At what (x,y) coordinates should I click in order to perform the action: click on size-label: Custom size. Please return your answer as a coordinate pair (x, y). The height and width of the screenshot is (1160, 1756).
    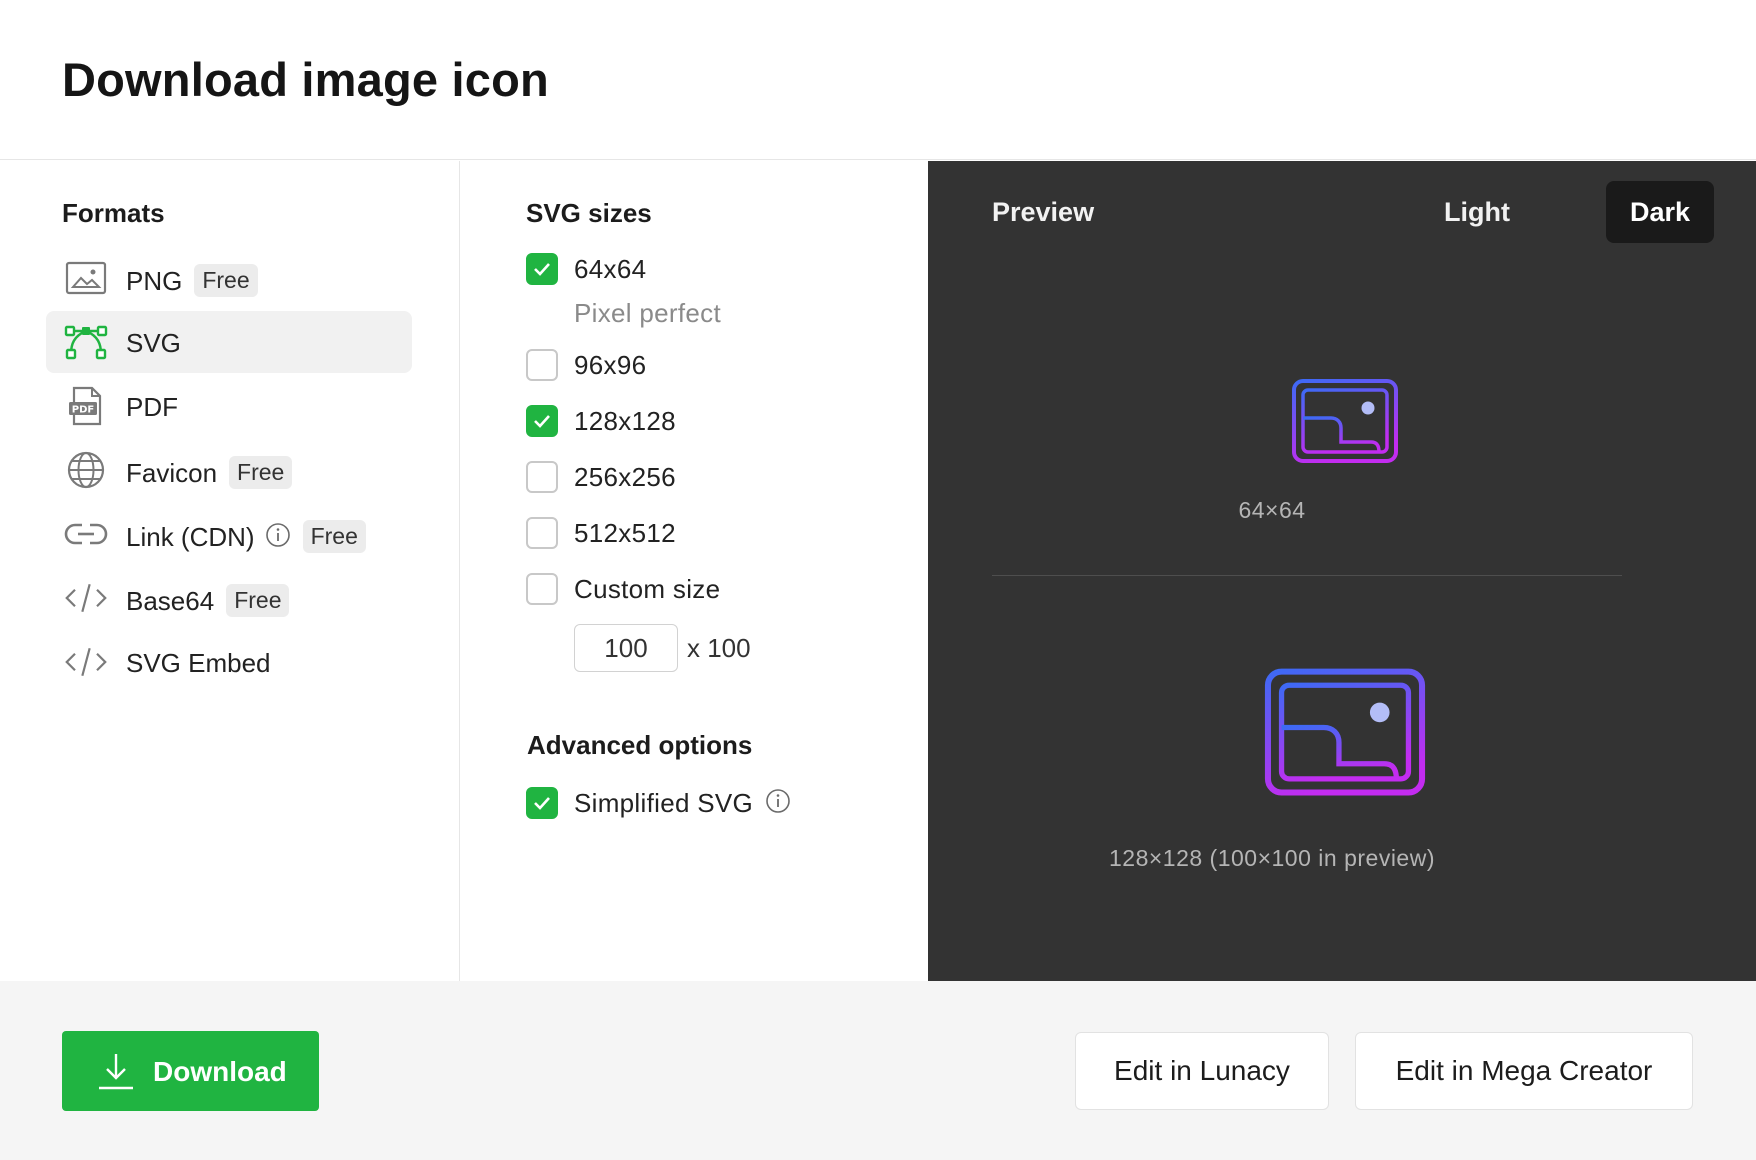
    Looking at the image, I should click on (647, 588).